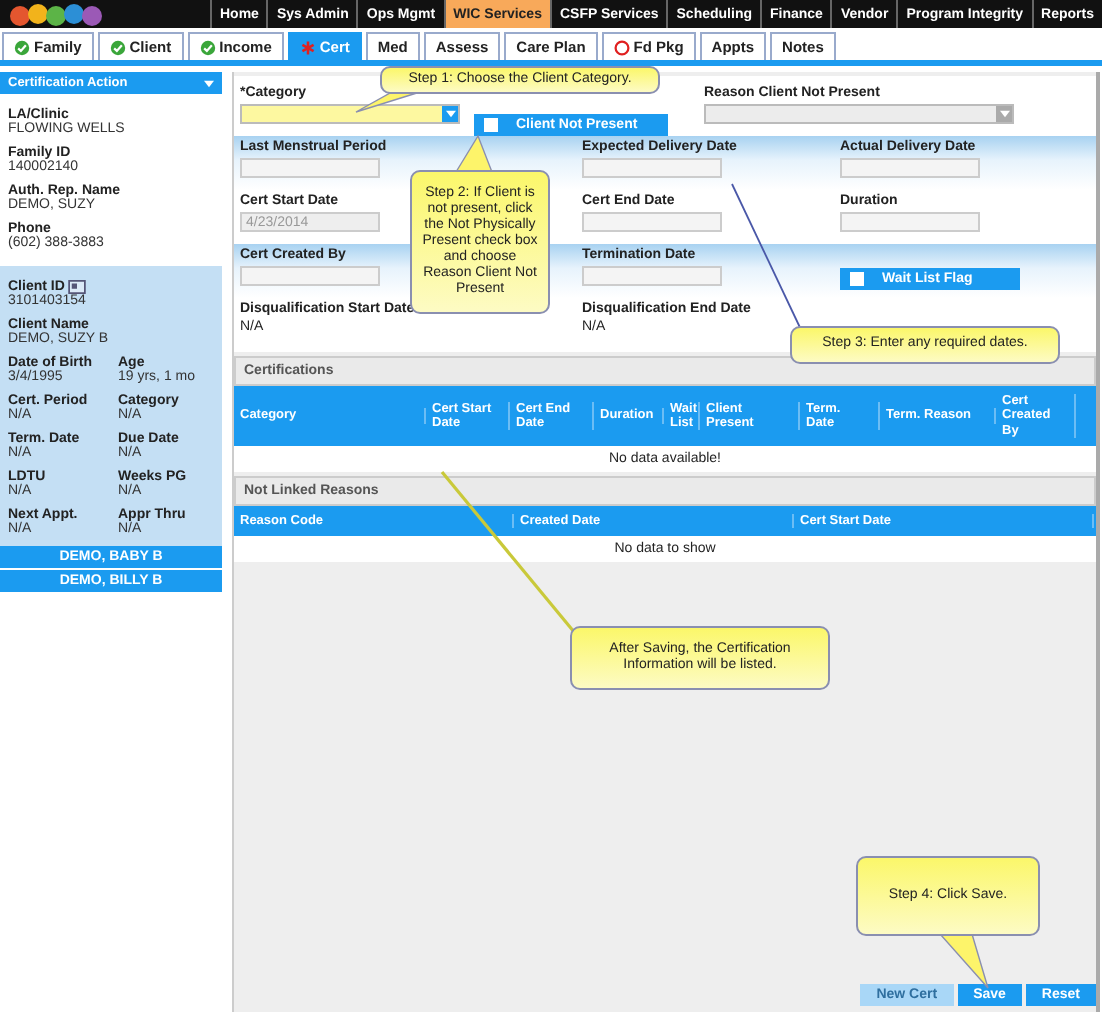  I want to click on alert-circle-icon, so click(621, 47).